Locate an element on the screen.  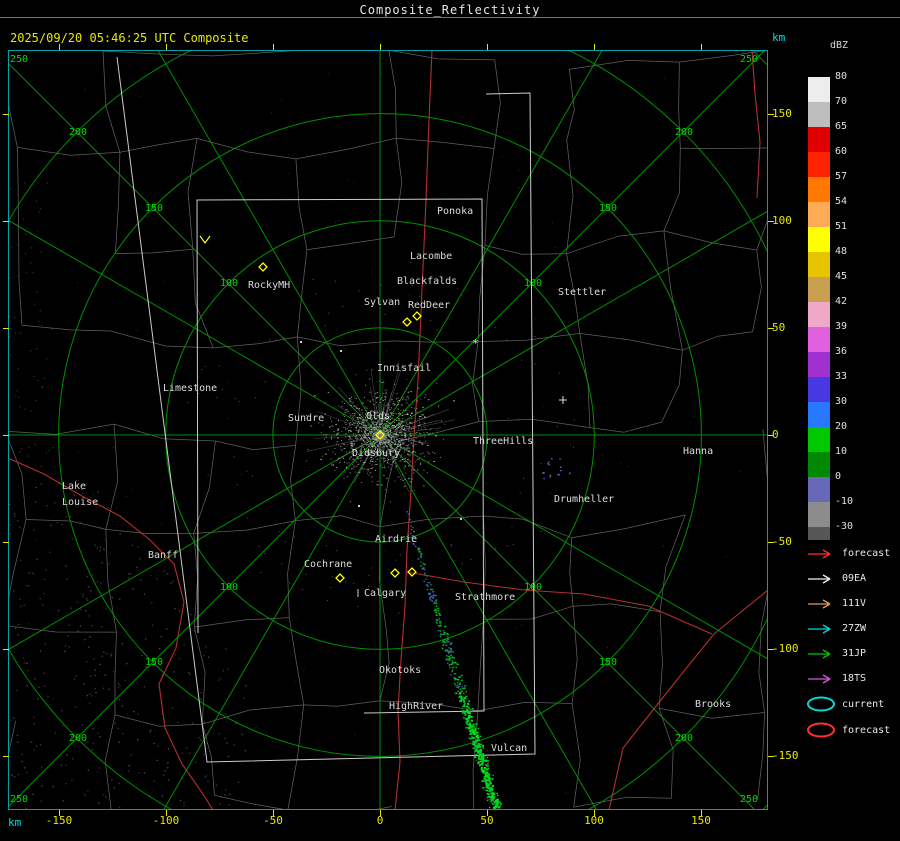
legend-row: 09EA is located at coordinates (853, 578).